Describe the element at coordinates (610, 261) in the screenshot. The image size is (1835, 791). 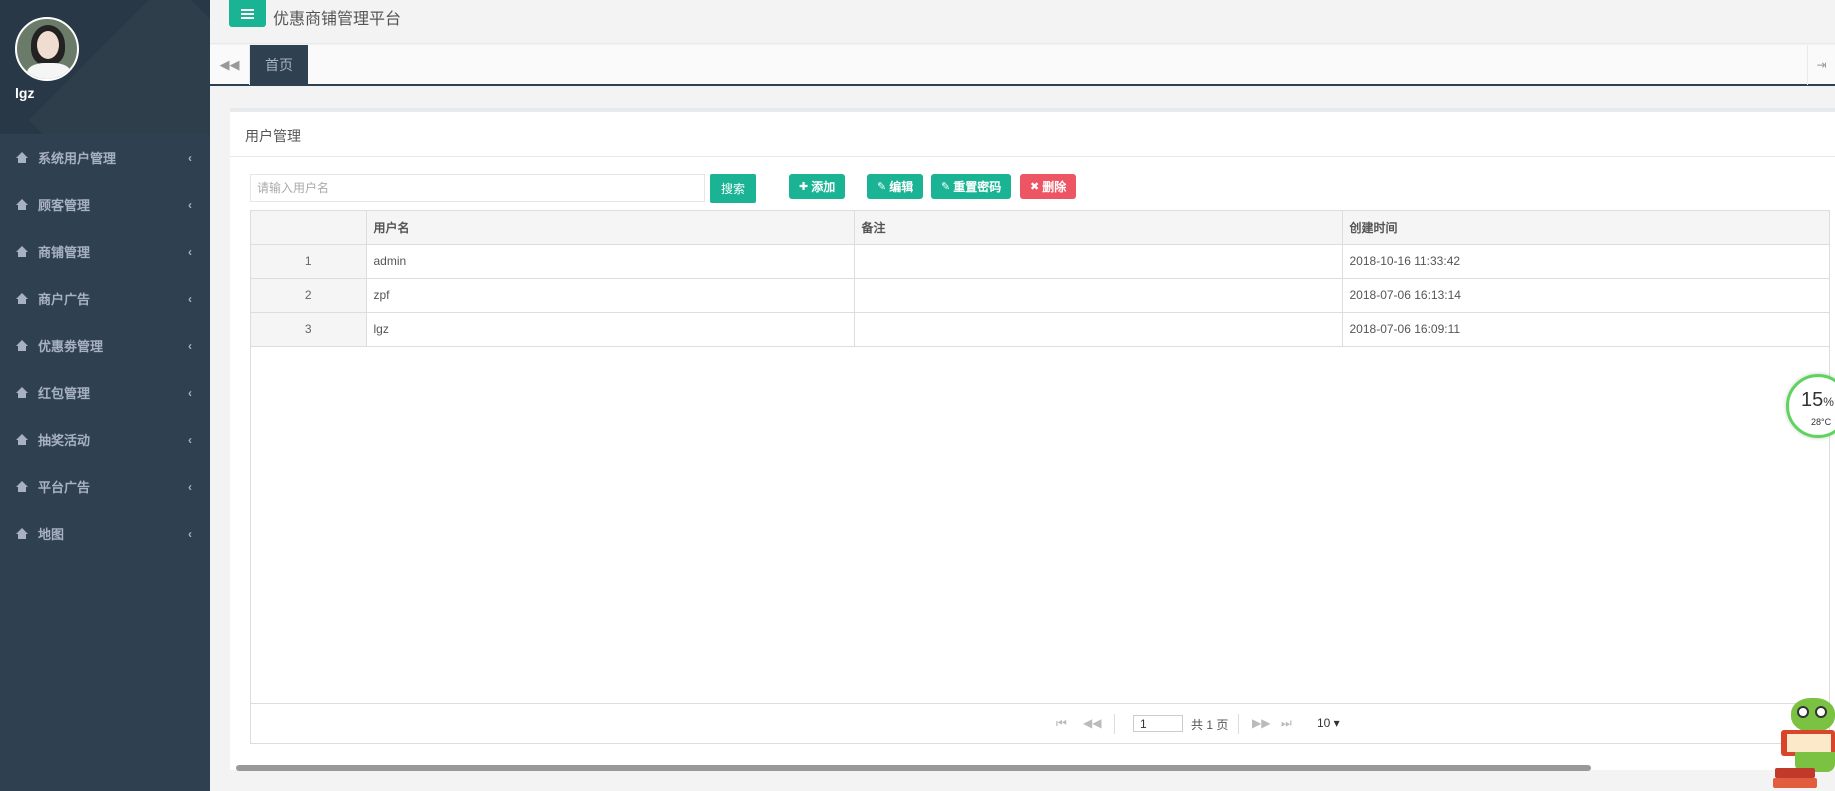
I see `cell-username: admin` at that location.